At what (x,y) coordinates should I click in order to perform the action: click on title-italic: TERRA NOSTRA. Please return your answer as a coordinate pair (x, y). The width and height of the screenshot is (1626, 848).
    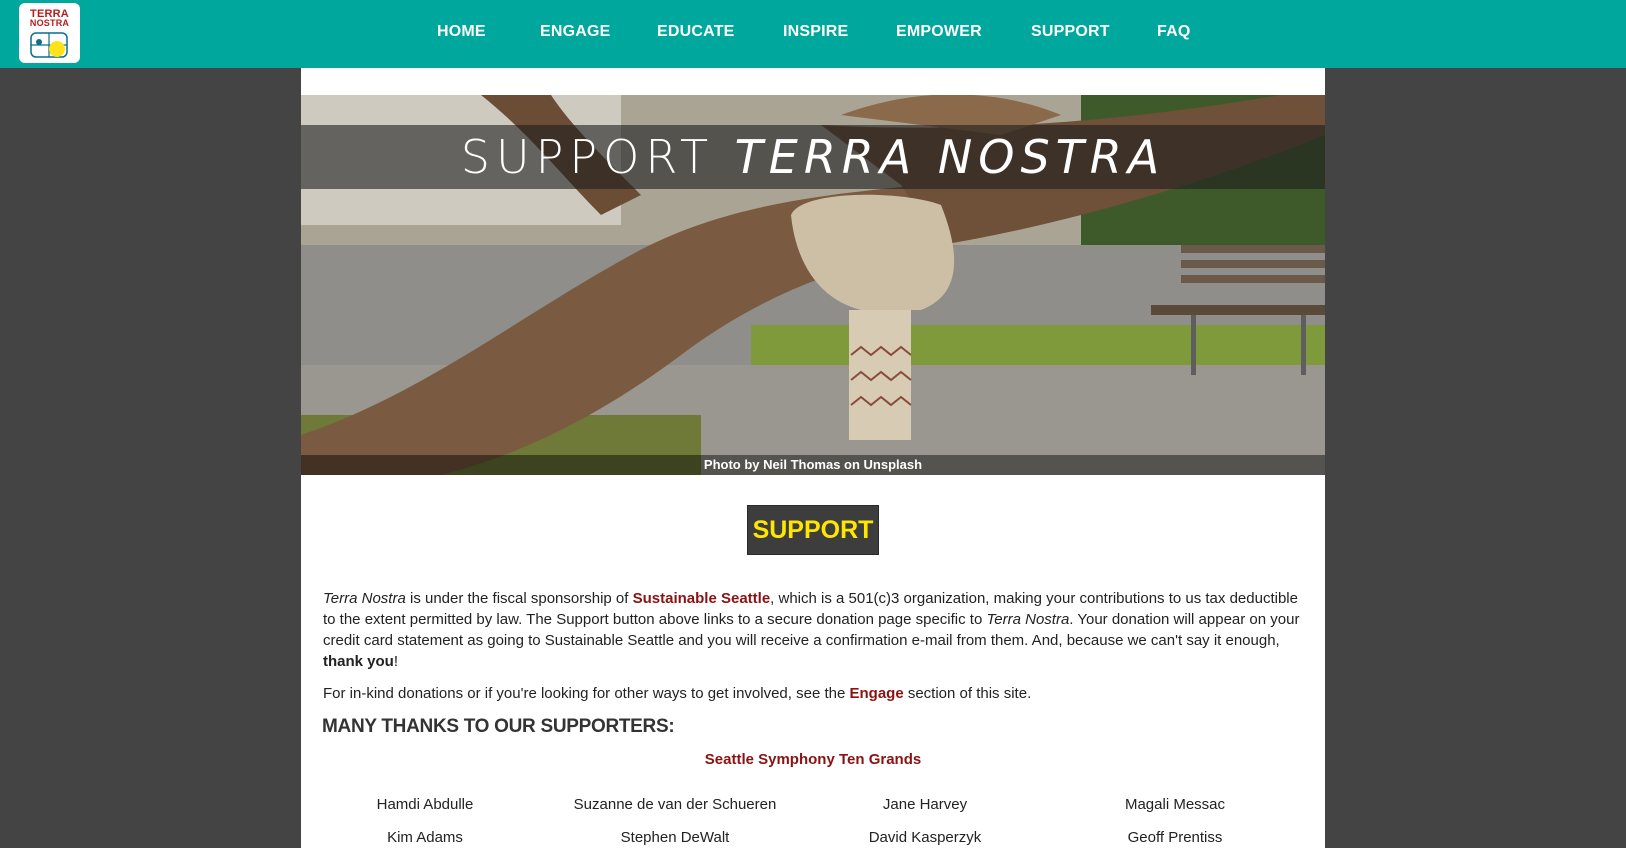
    Looking at the image, I should click on (950, 157).